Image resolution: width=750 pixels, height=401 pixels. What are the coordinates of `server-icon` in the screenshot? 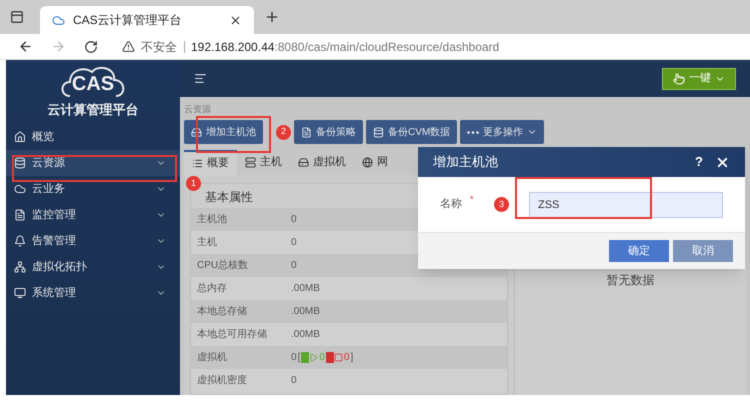 It's located at (250, 162).